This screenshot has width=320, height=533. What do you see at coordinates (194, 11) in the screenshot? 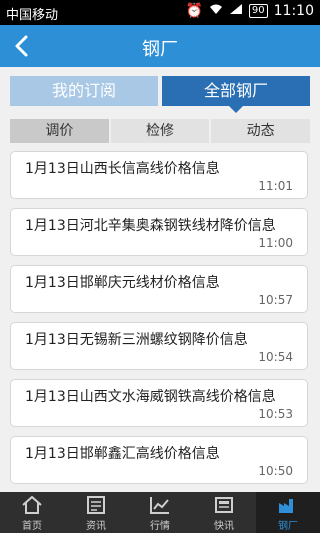
I see `alarm-icon: ⏰` at bounding box center [194, 11].